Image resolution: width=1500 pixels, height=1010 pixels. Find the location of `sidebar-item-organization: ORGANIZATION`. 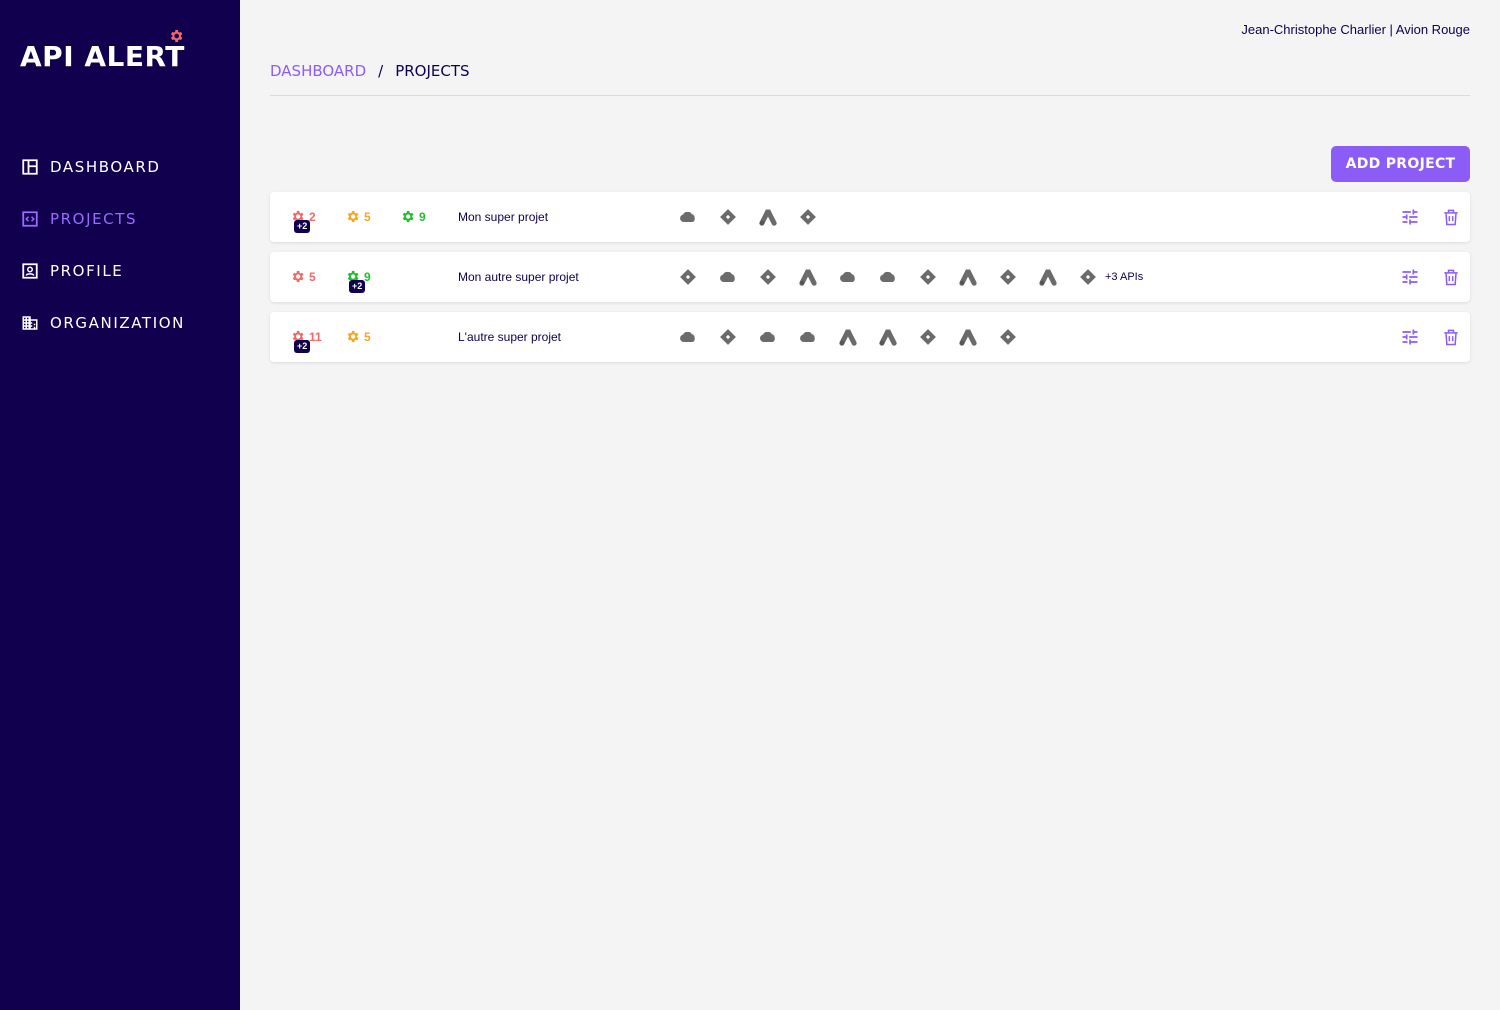

sidebar-item-organization: ORGANIZATION is located at coordinates (120, 323).